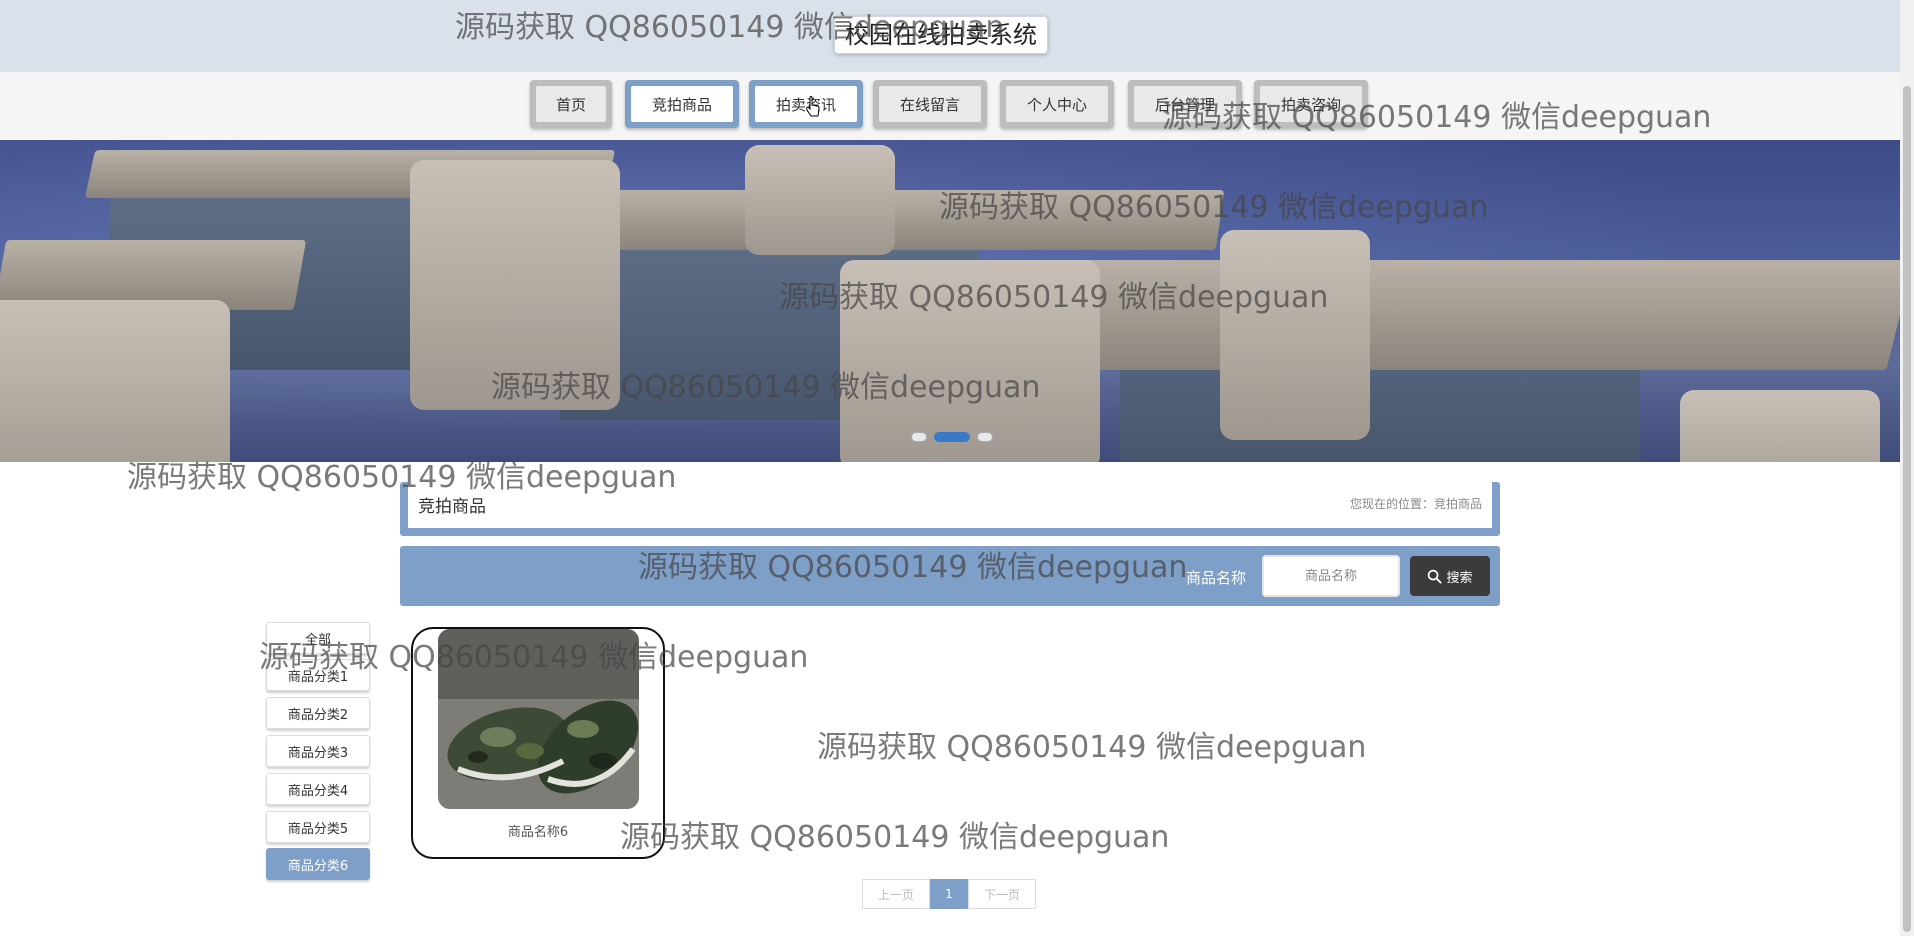  I want to click on nav-item-auction-goods: 竞拍商品, so click(682, 104).